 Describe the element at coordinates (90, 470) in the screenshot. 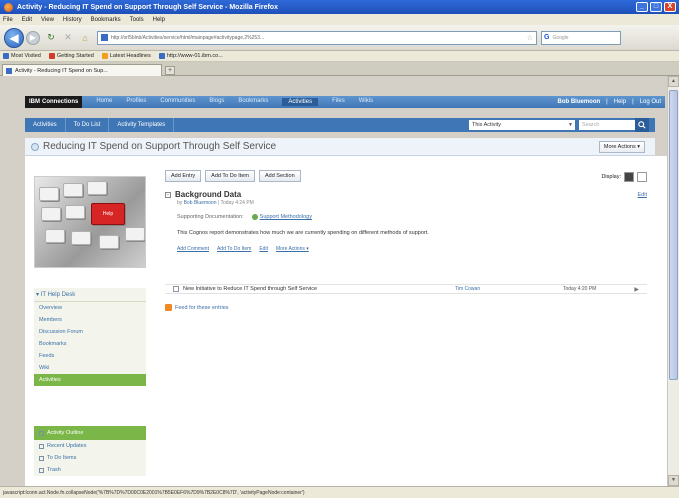

I see `trash-view: Trash` at that location.